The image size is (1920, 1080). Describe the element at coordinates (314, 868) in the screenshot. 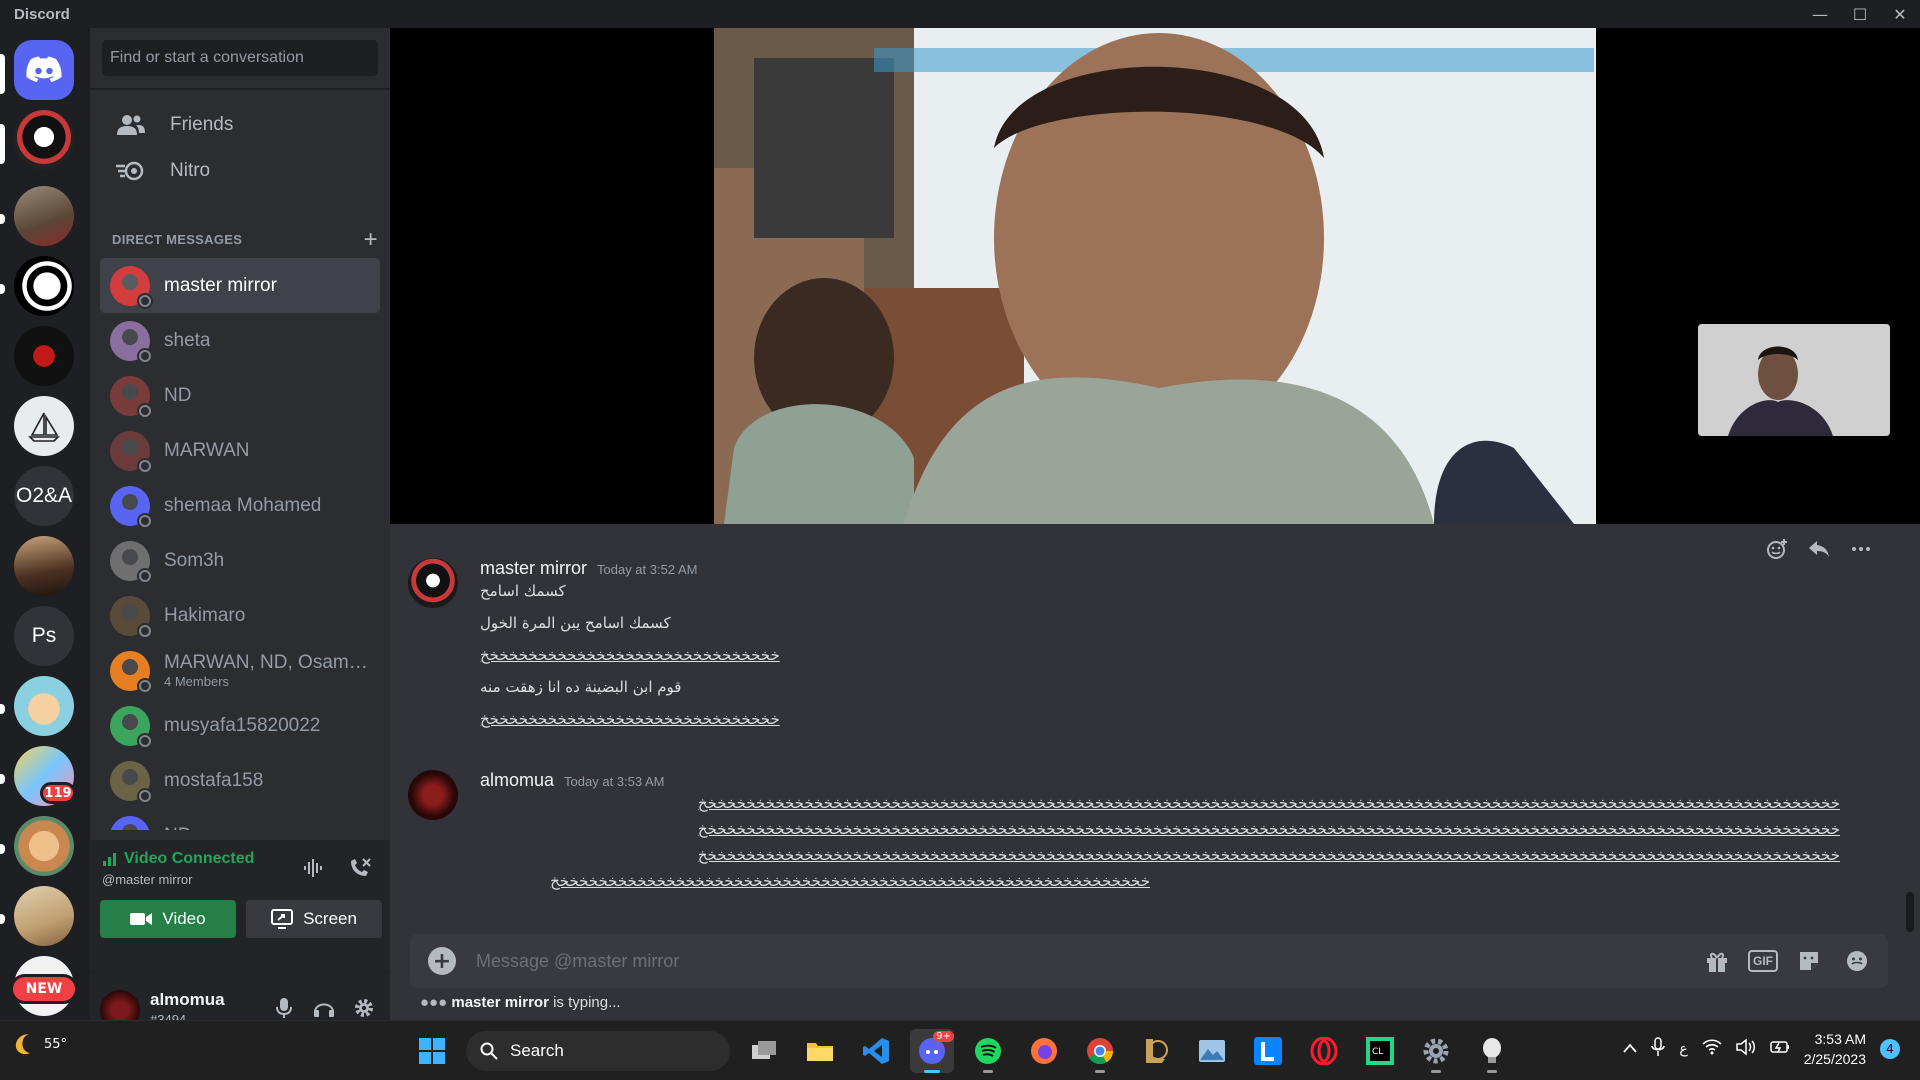

I see `noise-suppression-button` at that location.